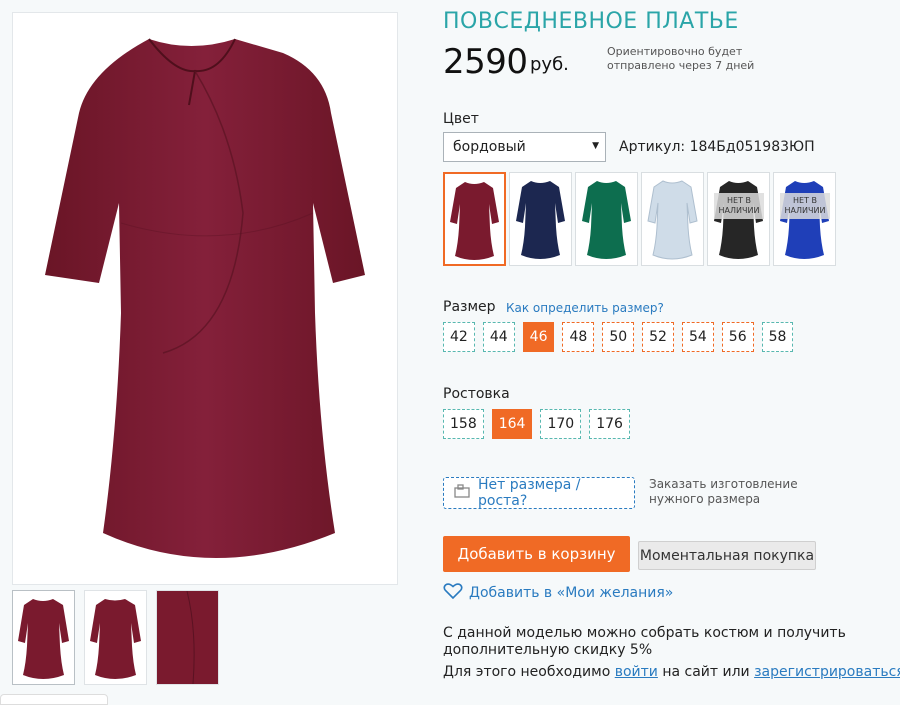  What do you see at coordinates (187, 637) in the screenshot?
I see `thumbnail-fabric` at bounding box center [187, 637].